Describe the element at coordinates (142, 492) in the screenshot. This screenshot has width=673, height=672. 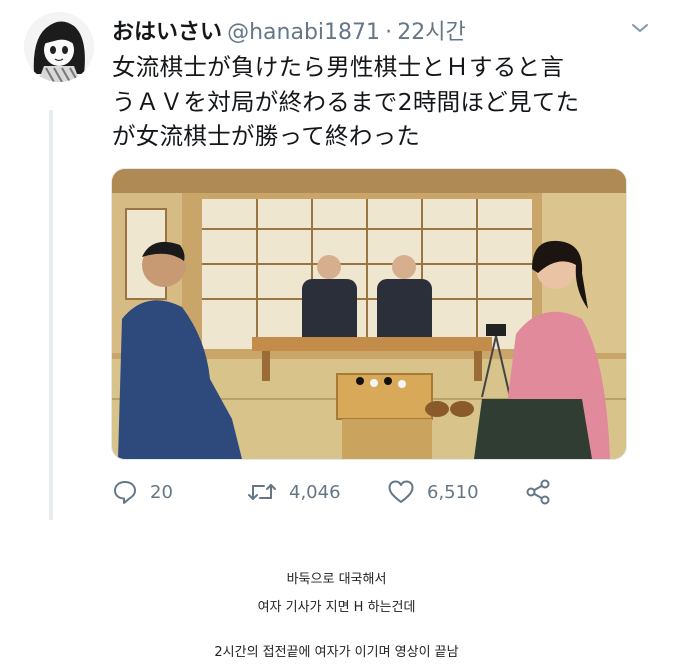
I see `reply-button: 20` at that location.